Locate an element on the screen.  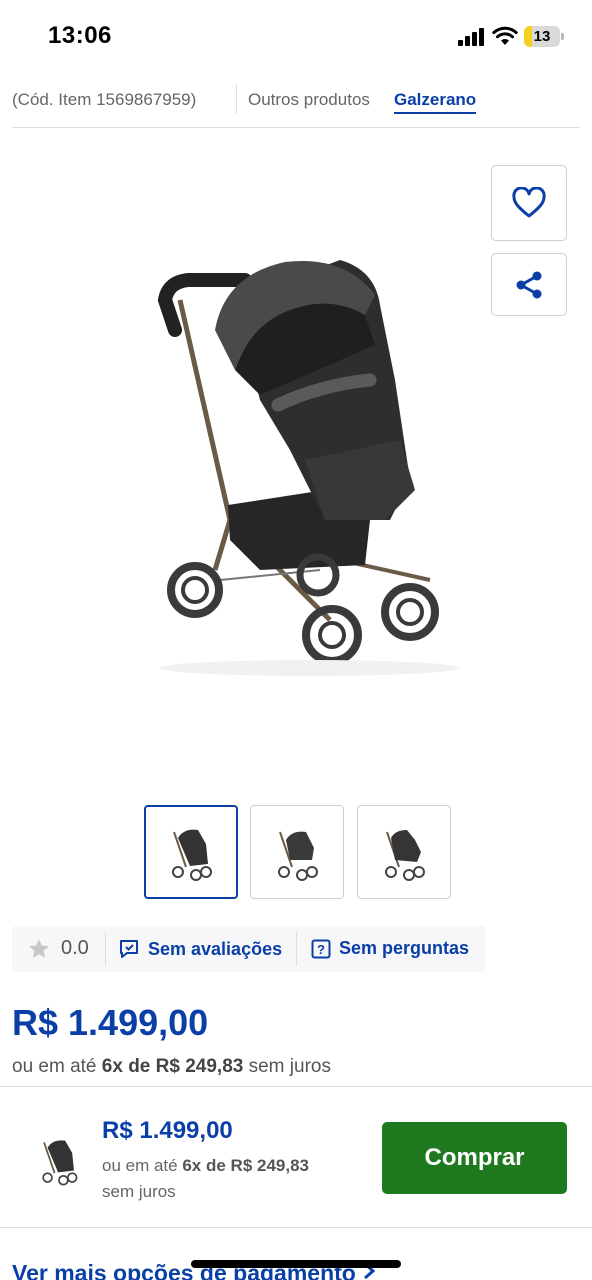
buy-bar-inst-prefix: ou em até is located at coordinates (140, 1165).